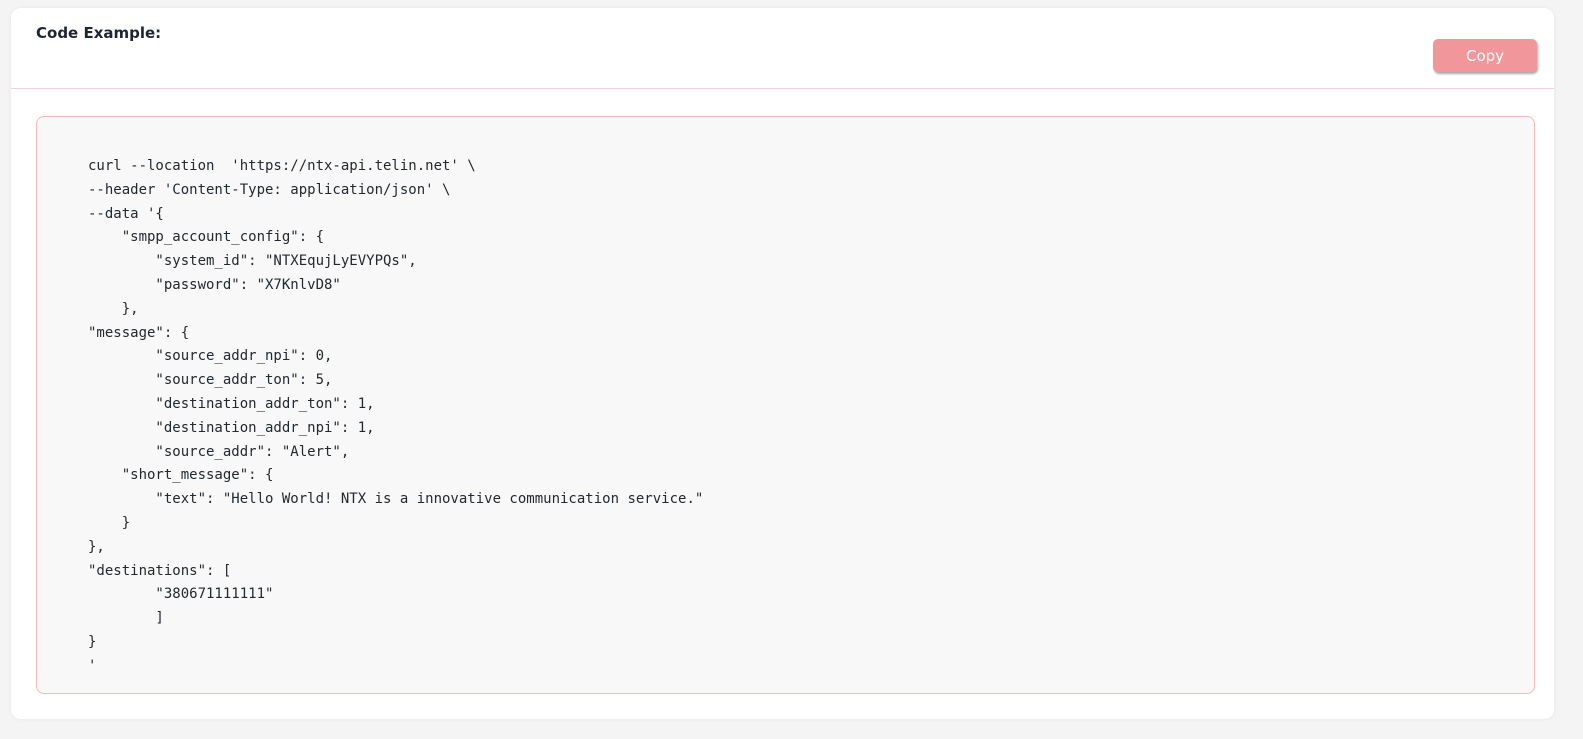  What do you see at coordinates (139, 332) in the screenshot?
I see `code-line: "message": {` at bounding box center [139, 332].